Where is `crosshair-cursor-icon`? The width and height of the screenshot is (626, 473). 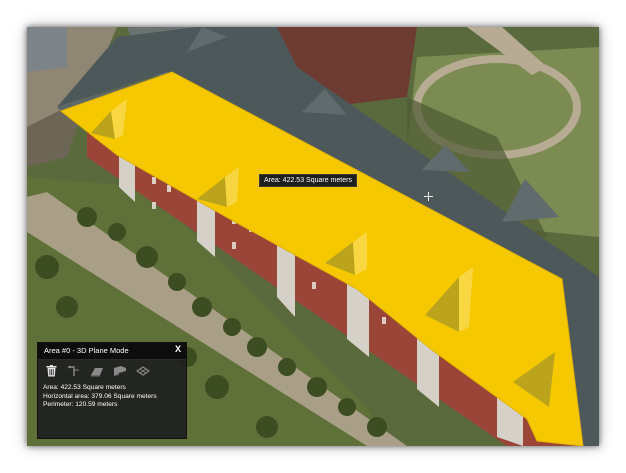
crosshair-cursor-icon is located at coordinates (428, 196).